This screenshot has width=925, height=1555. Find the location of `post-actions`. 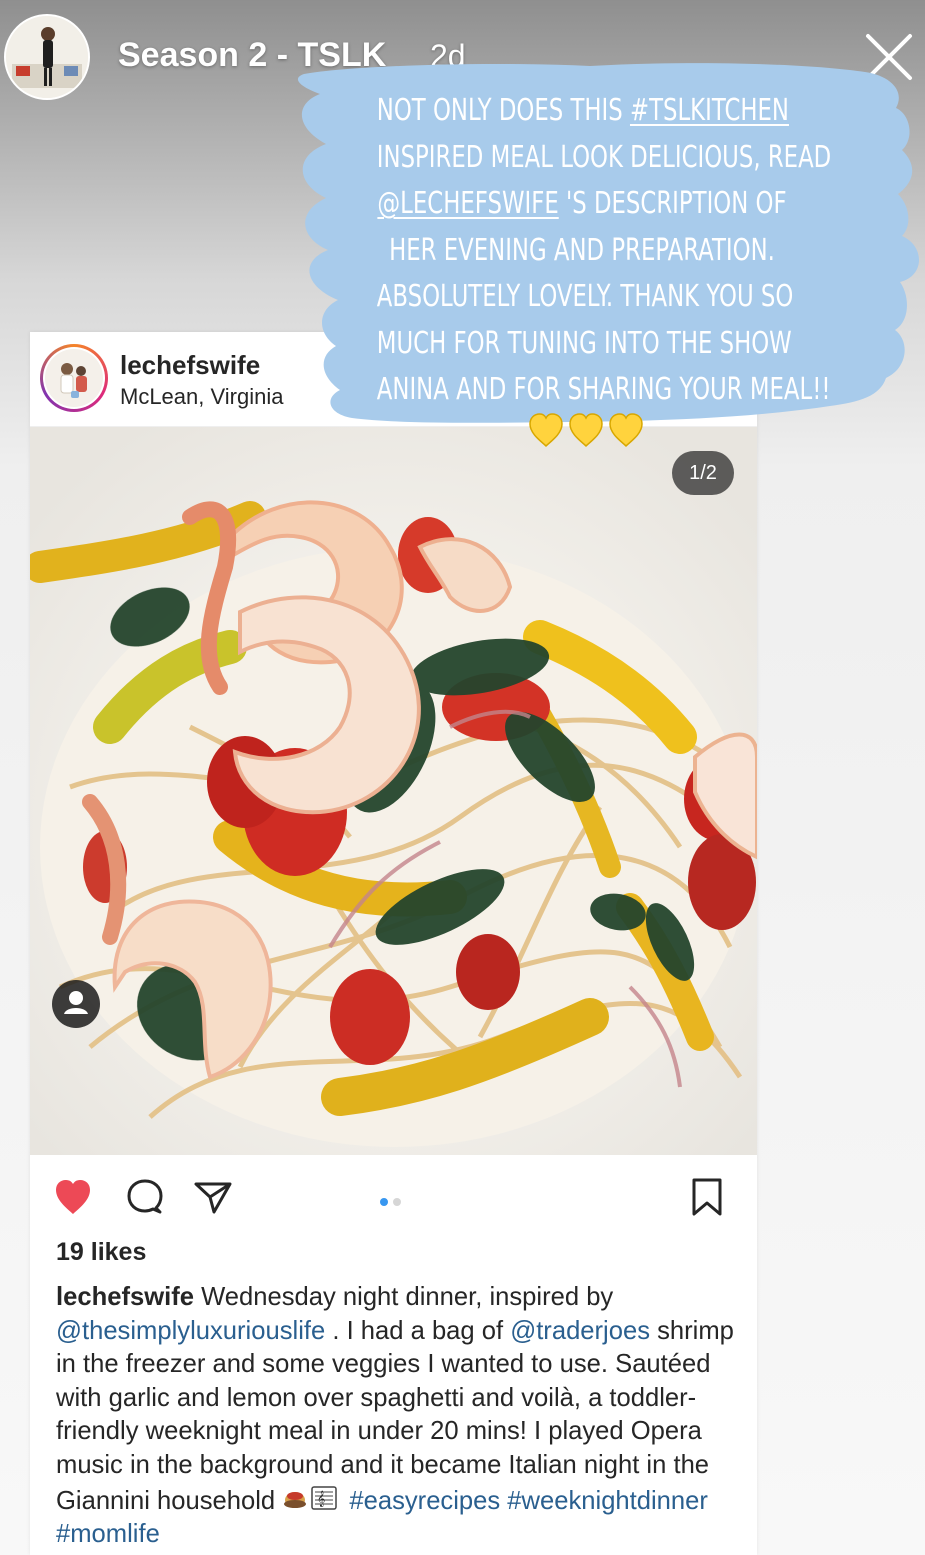

post-actions is located at coordinates (393, 1197).